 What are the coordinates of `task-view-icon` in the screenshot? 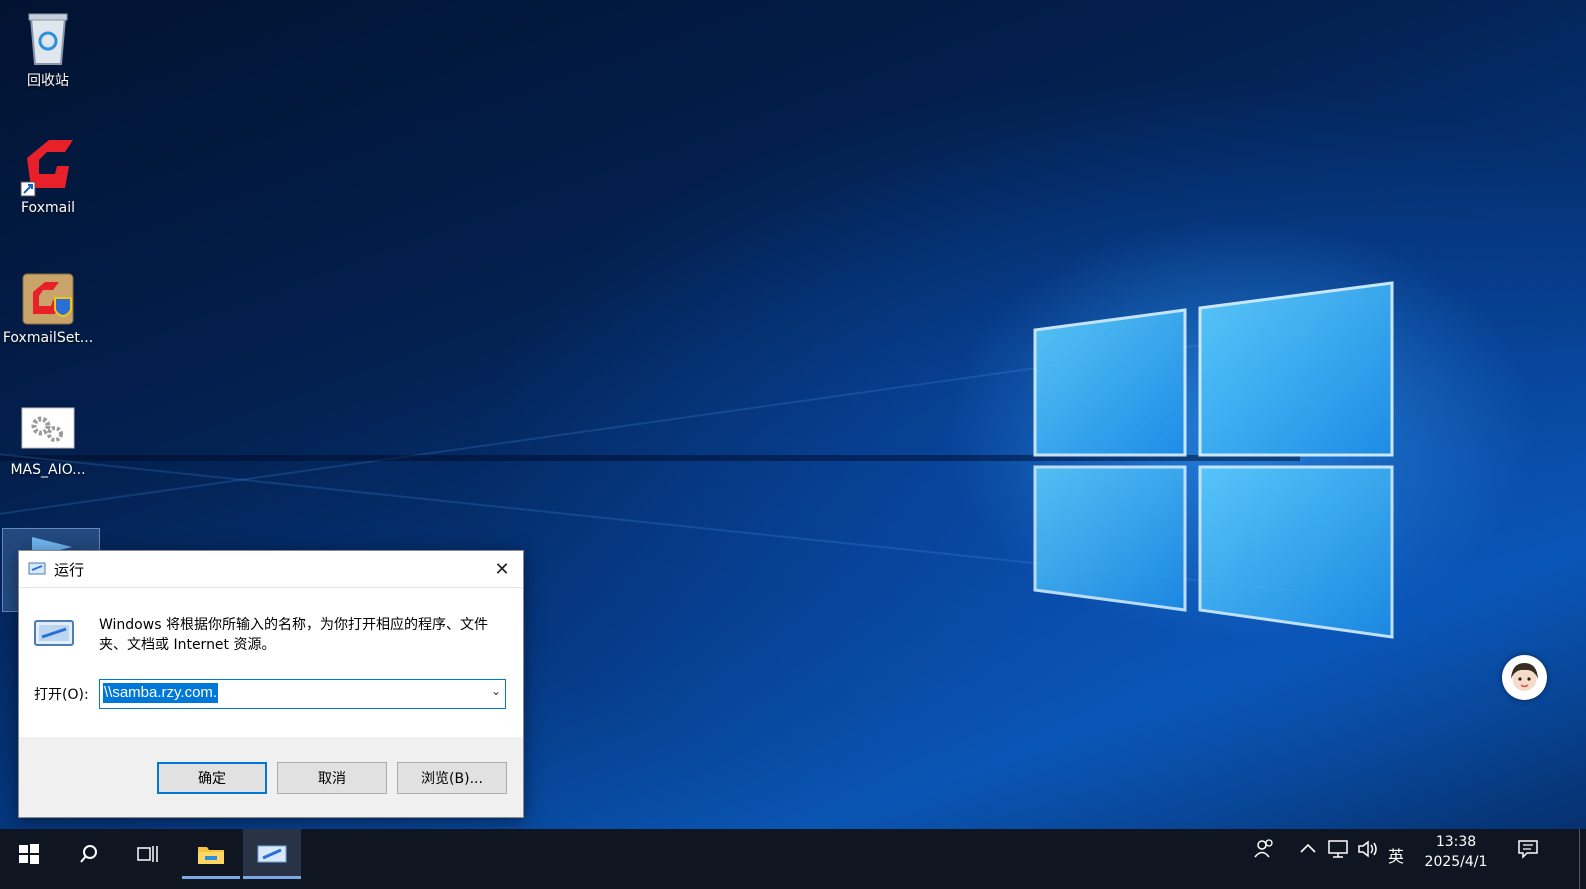 It's located at (147, 854).